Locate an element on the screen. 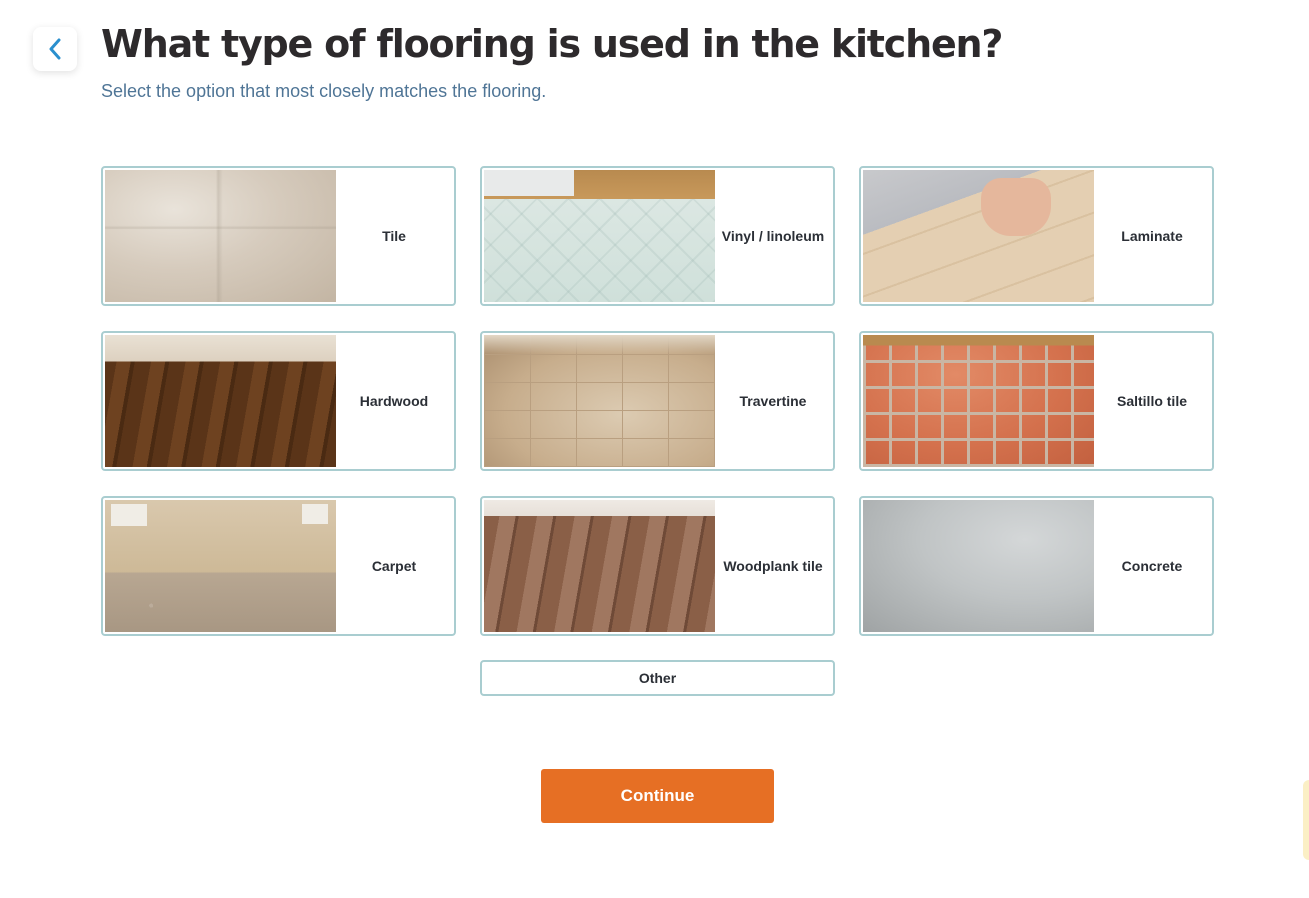 The image size is (1309, 898). chevron-left-icon is located at coordinates (55, 49).